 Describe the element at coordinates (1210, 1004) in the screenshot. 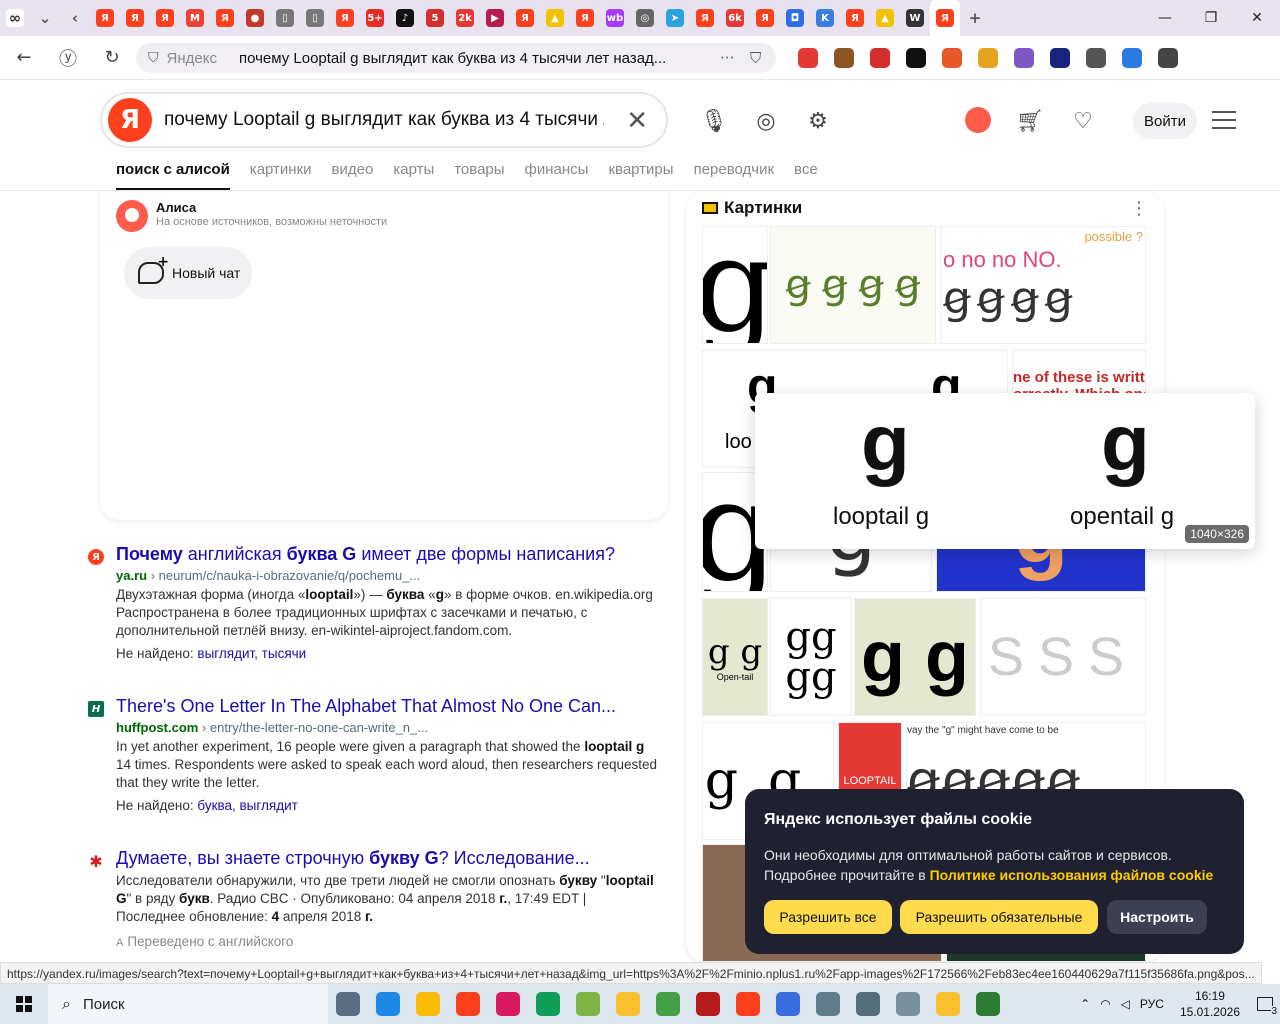

I see `clock: 16:19 15.01.2026` at that location.